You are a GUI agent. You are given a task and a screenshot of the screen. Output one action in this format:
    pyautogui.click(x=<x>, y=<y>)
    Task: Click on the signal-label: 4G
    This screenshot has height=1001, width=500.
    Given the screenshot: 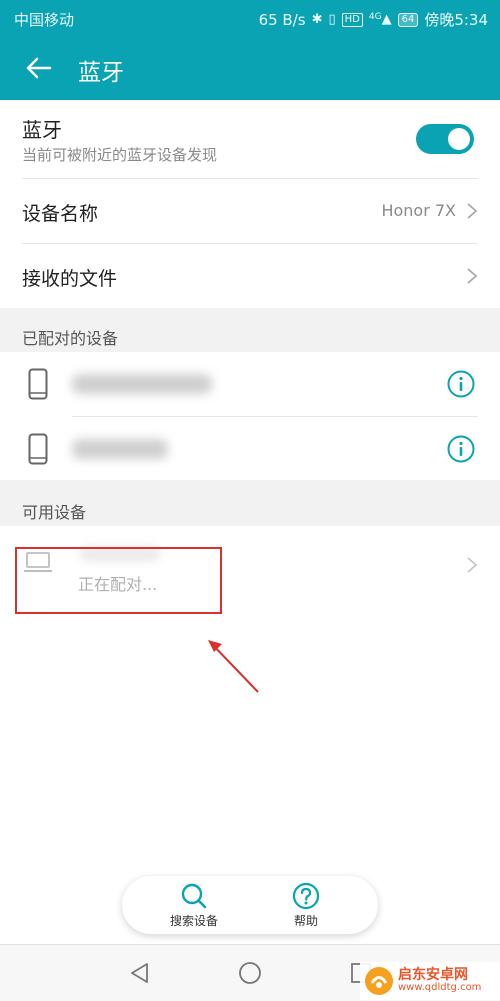 What is the action you would take?
    pyautogui.click(x=375, y=17)
    